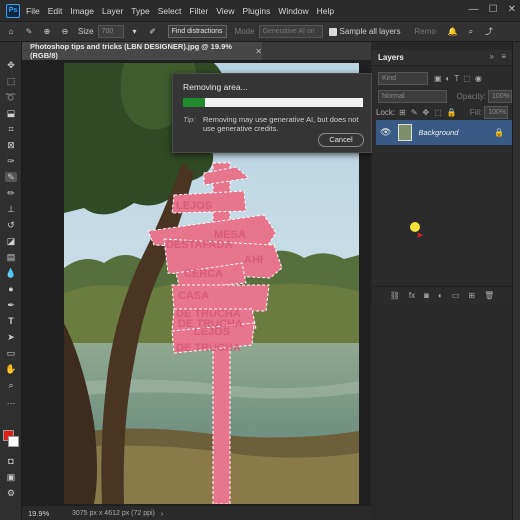 This screenshot has height=520, width=520. I want to click on panel-menu-icon: ≡, so click(503, 56).